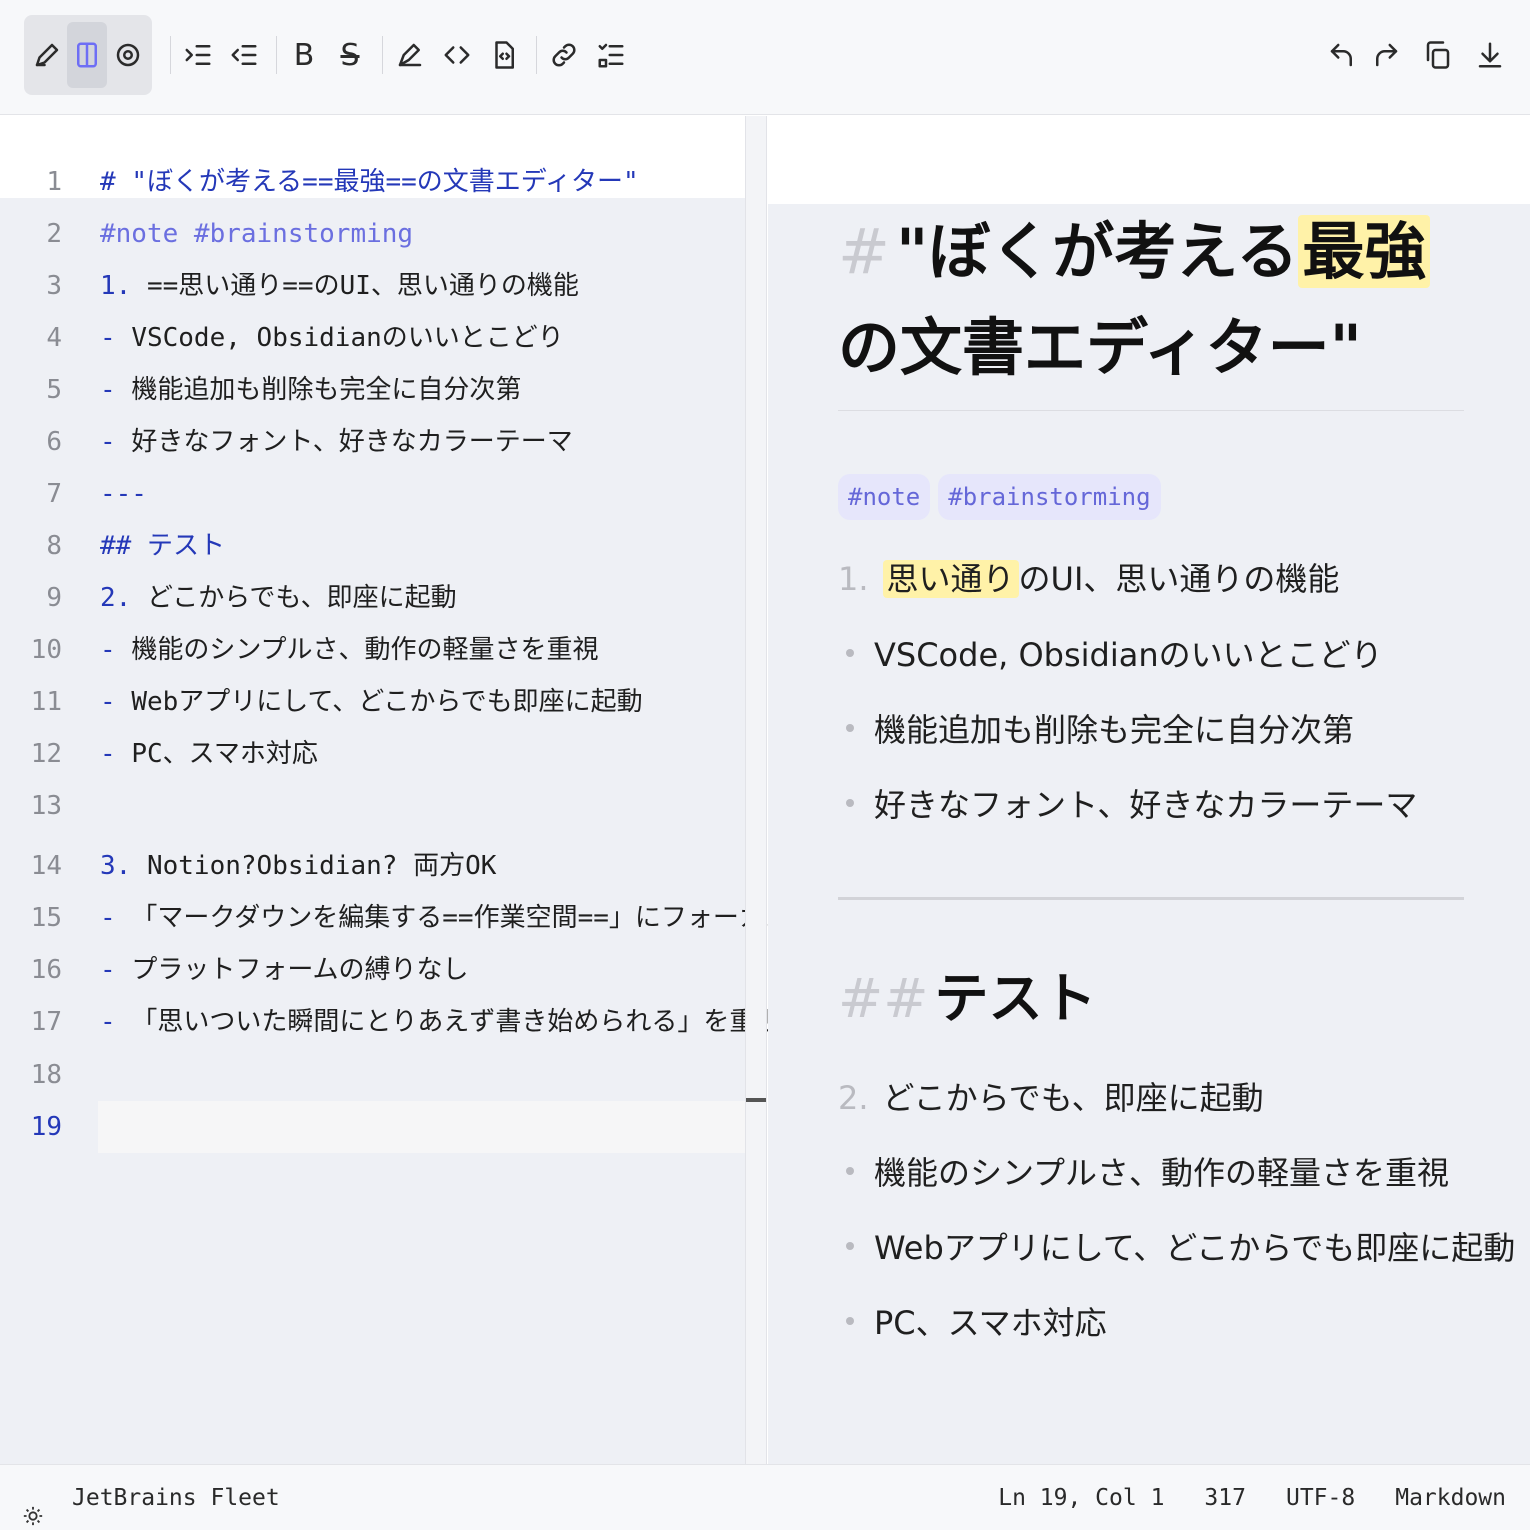 The width and height of the screenshot is (1530, 1530). What do you see at coordinates (864, 251) in the screenshot?
I see `heading-marker: #` at bounding box center [864, 251].